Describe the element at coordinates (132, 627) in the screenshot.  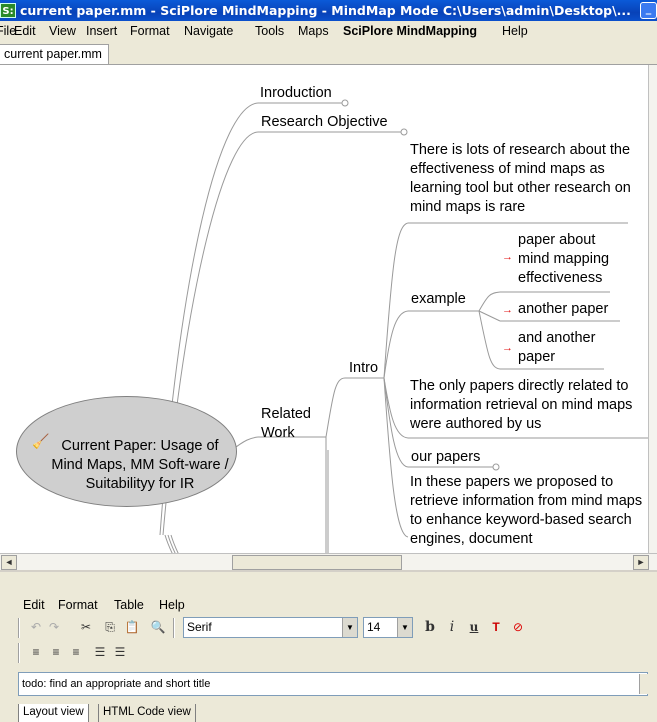
I see `paste-icon: 📋` at that location.